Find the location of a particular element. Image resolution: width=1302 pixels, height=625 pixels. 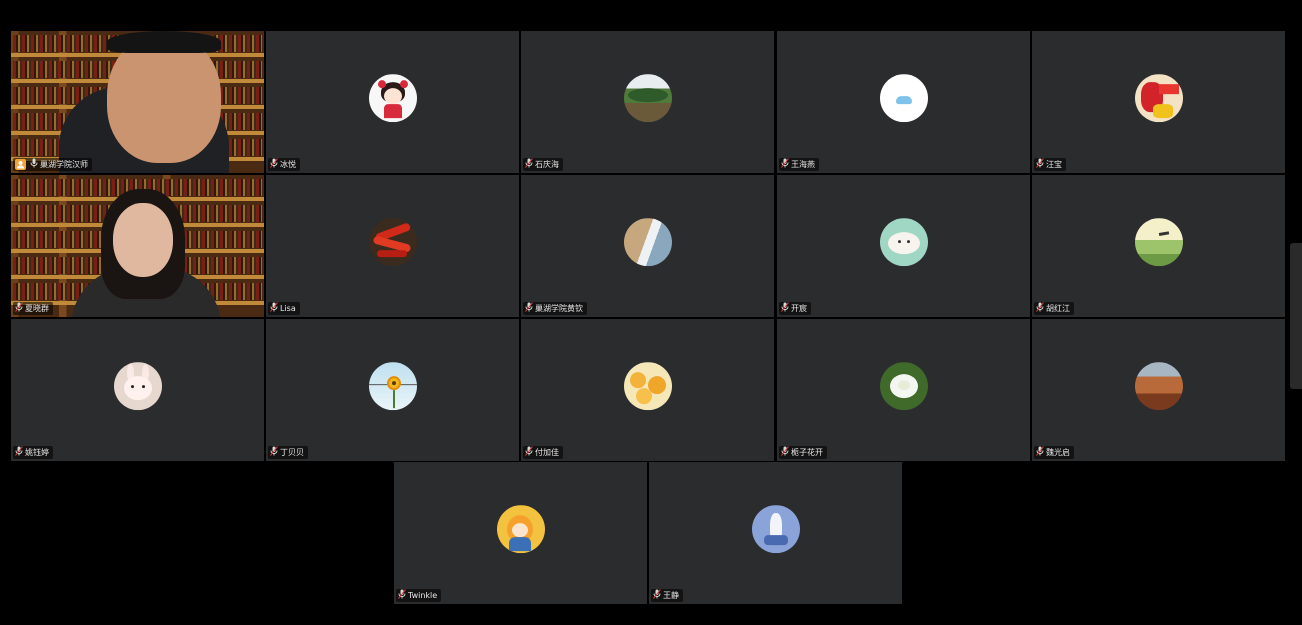

participant-name-bar: 夏晓群 is located at coordinates (33, 308).